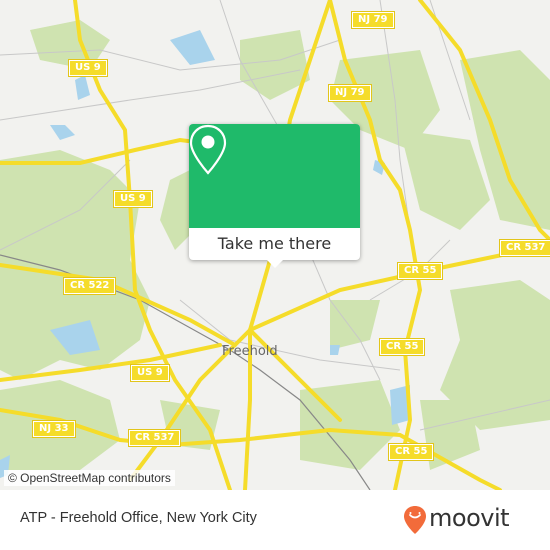  I want to click on popup-pointer, so click(275, 264).